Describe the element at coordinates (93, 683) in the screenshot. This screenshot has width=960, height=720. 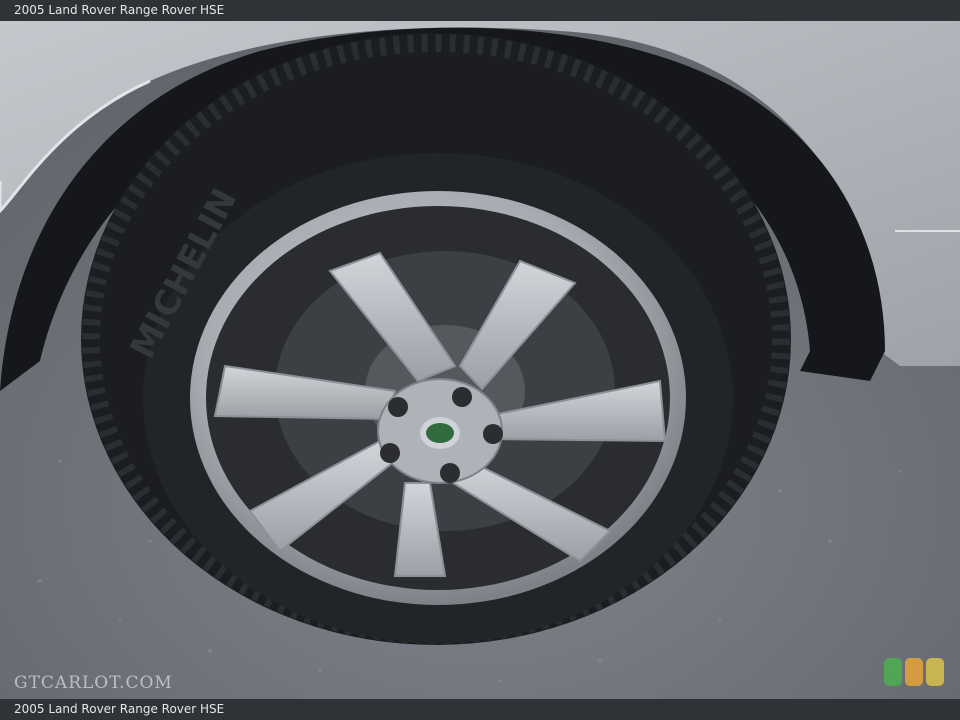
I see `watermark: GTCARLOT.COM` at that location.